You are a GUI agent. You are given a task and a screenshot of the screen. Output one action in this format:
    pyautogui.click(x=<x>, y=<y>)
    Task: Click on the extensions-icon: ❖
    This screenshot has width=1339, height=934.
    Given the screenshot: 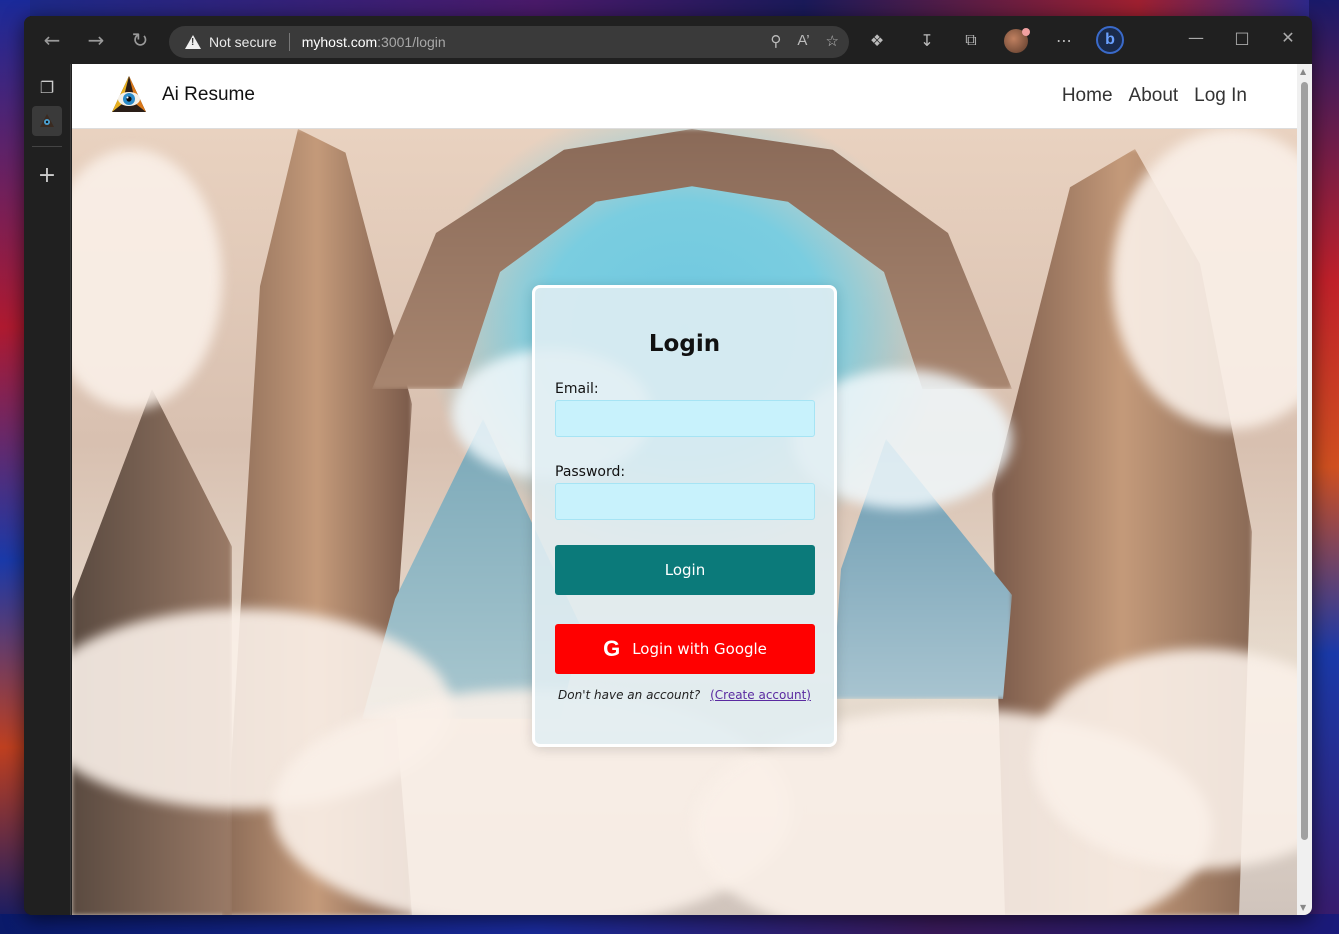 What is the action you would take?
    pyautogui.click(x=877, y=40)
    